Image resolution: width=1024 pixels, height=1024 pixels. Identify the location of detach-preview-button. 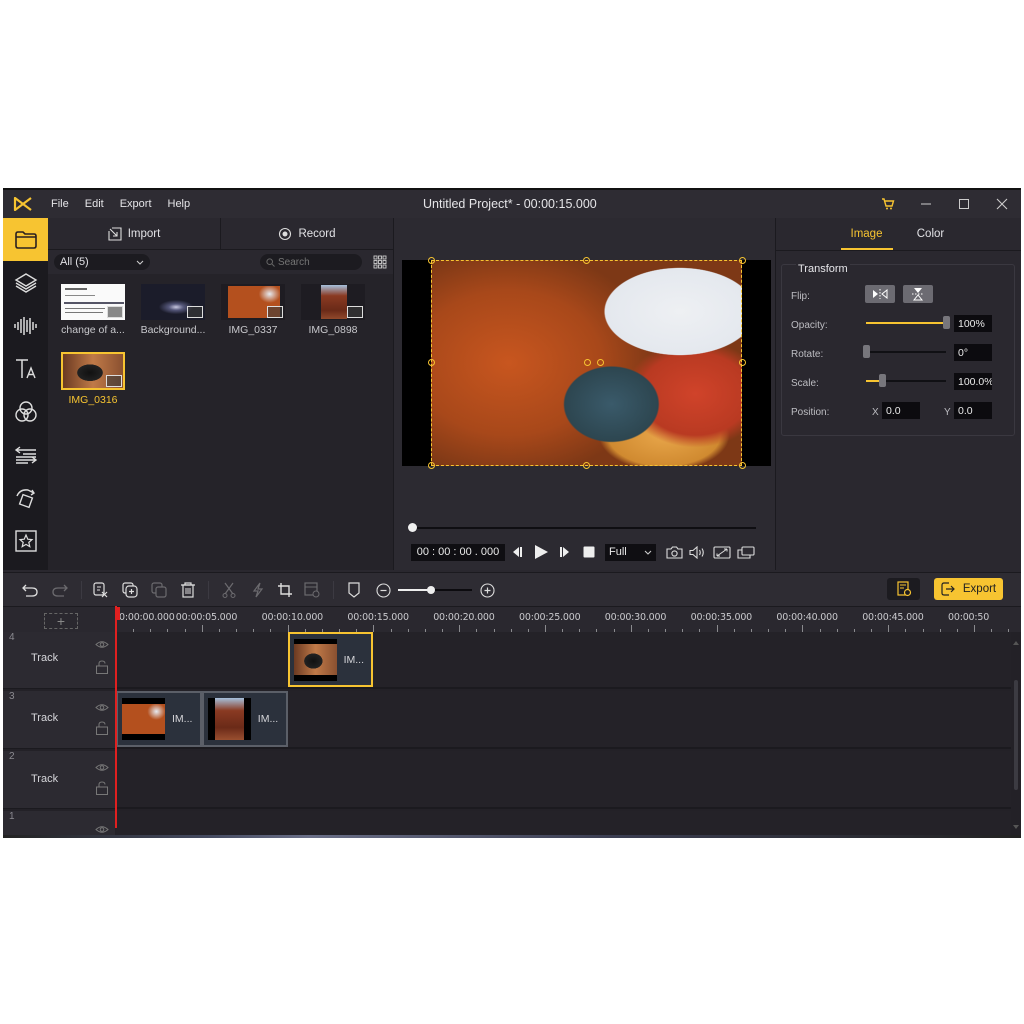
(746, 552).